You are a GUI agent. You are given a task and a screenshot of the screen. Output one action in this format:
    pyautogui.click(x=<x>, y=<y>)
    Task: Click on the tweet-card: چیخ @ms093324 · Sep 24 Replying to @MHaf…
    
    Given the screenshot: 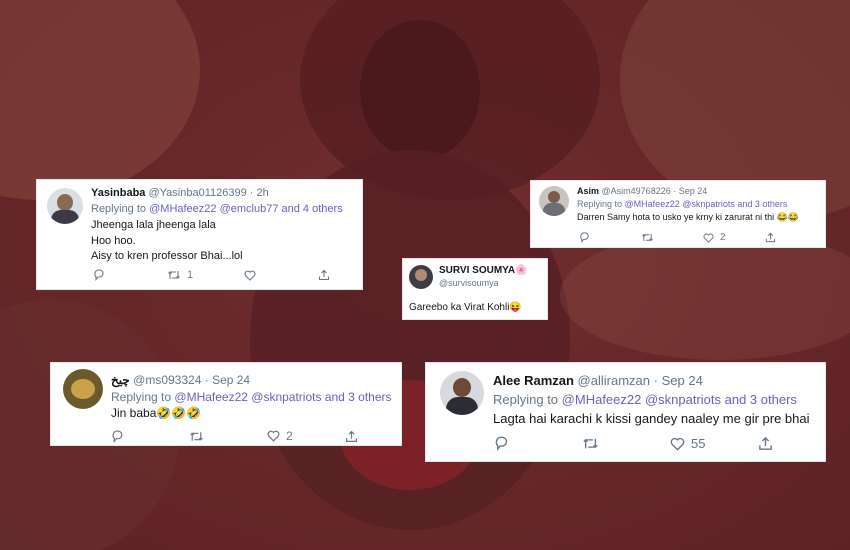 What is the action you would take?
    pyautogui.click(x=226, y=404)
    